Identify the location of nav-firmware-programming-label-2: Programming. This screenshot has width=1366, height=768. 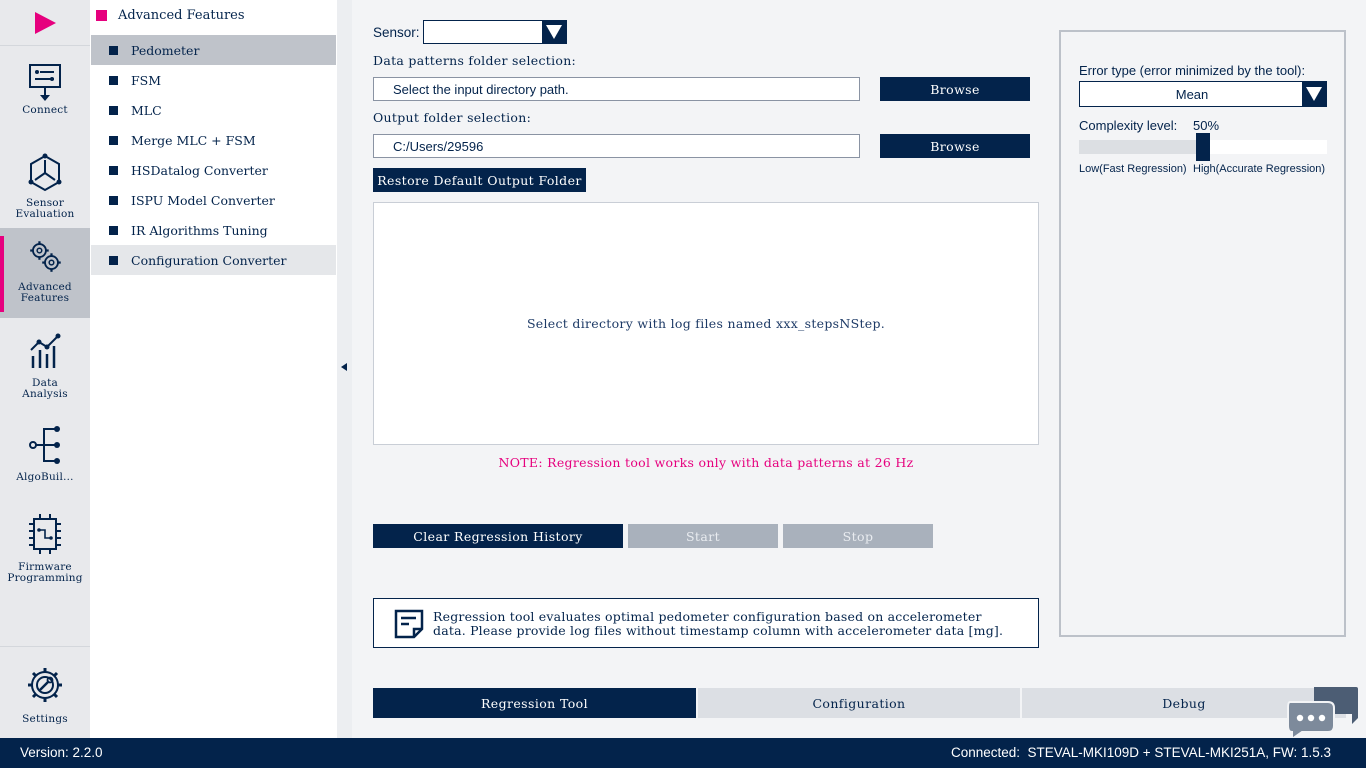
(45, 578).